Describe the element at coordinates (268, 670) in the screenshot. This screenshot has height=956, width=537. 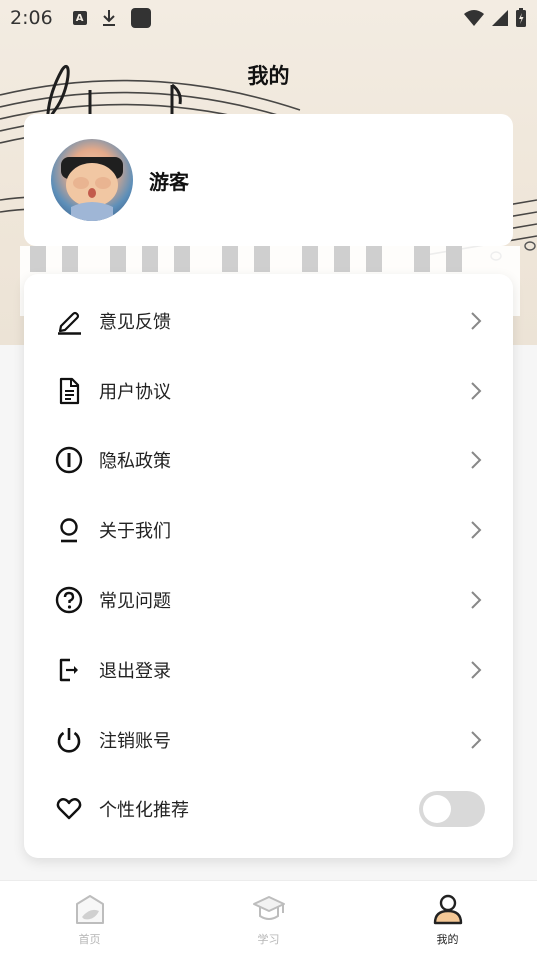
I see `menu-item-logout: 退出登录` at that location.